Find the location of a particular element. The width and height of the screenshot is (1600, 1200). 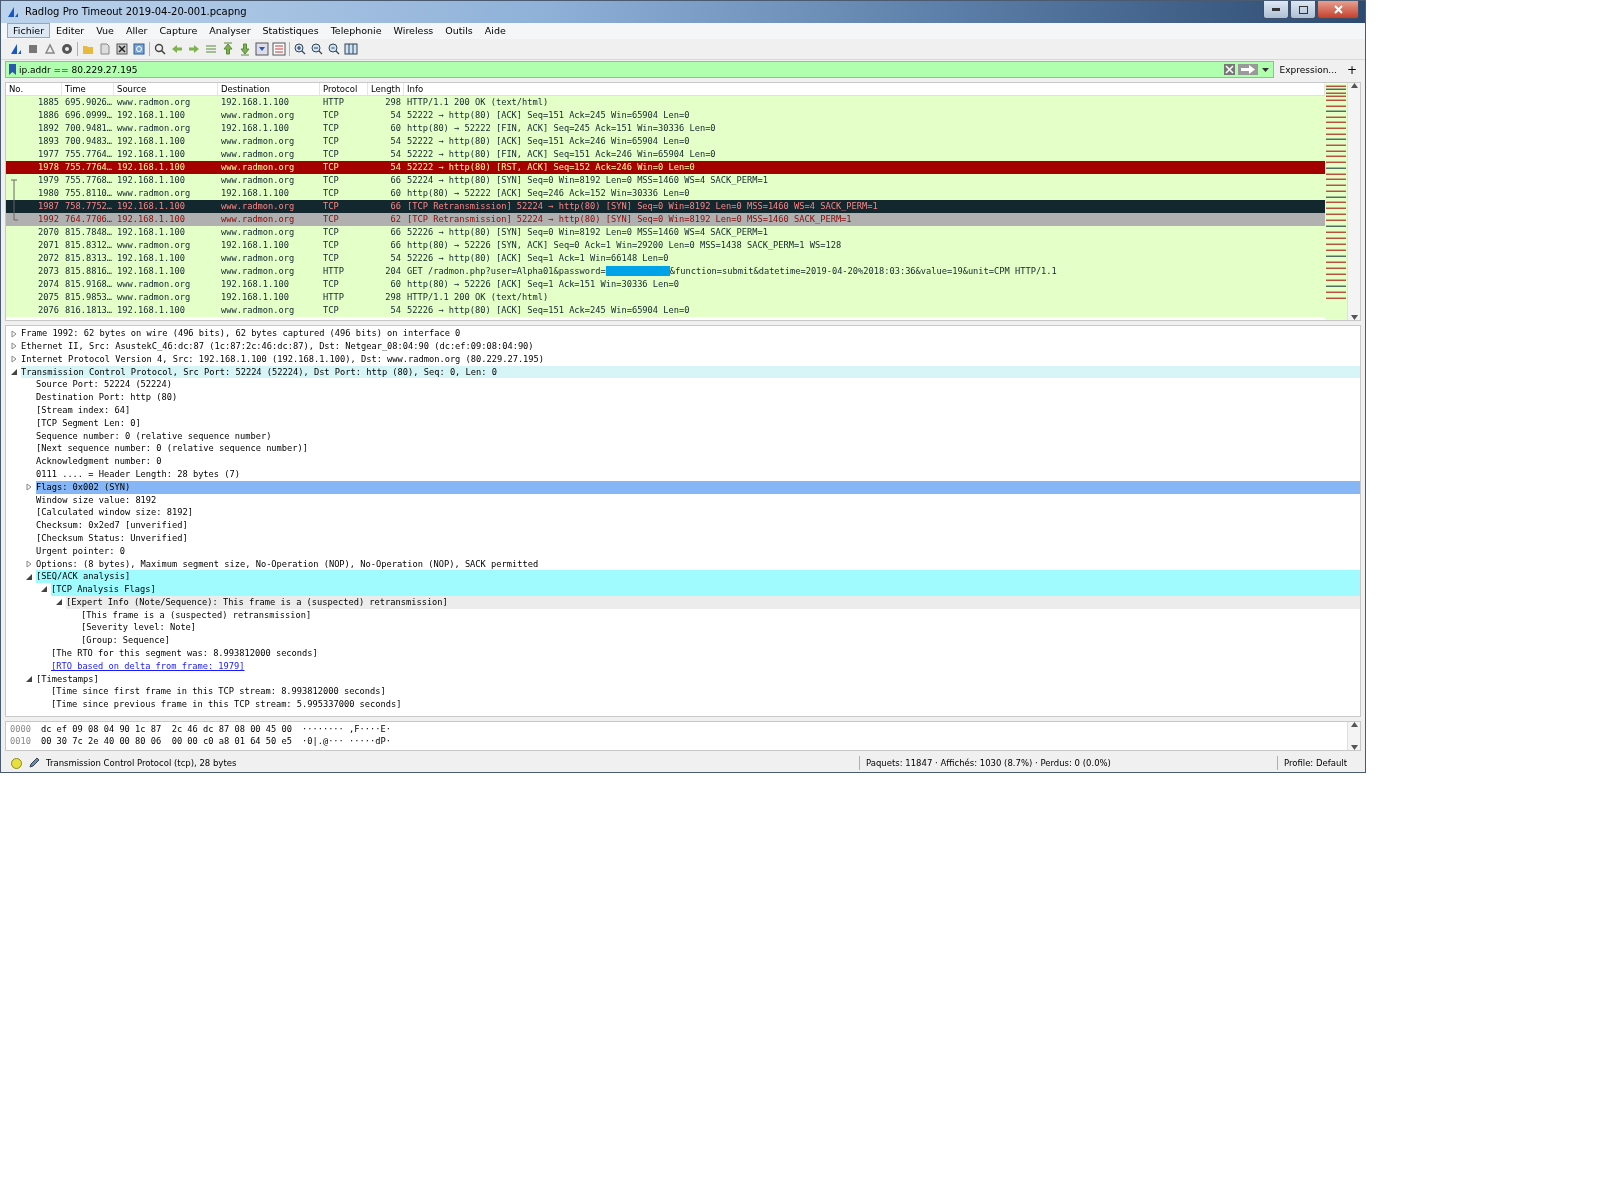

colorize-icon is located at coordinates (279, 48).